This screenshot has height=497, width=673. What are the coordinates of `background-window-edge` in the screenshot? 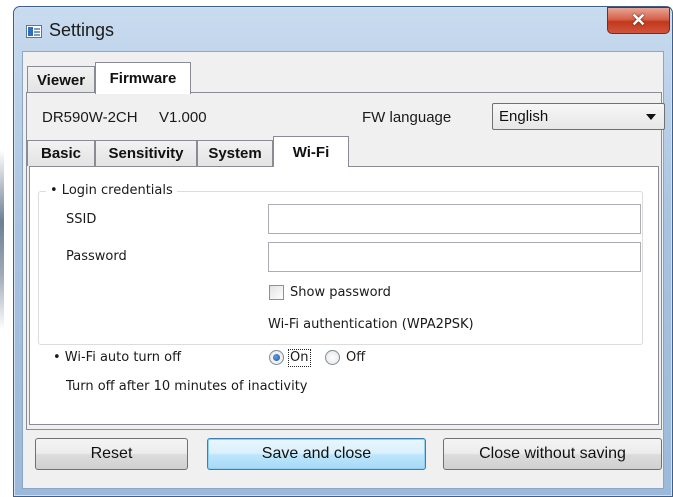 It's located at (2, 240).